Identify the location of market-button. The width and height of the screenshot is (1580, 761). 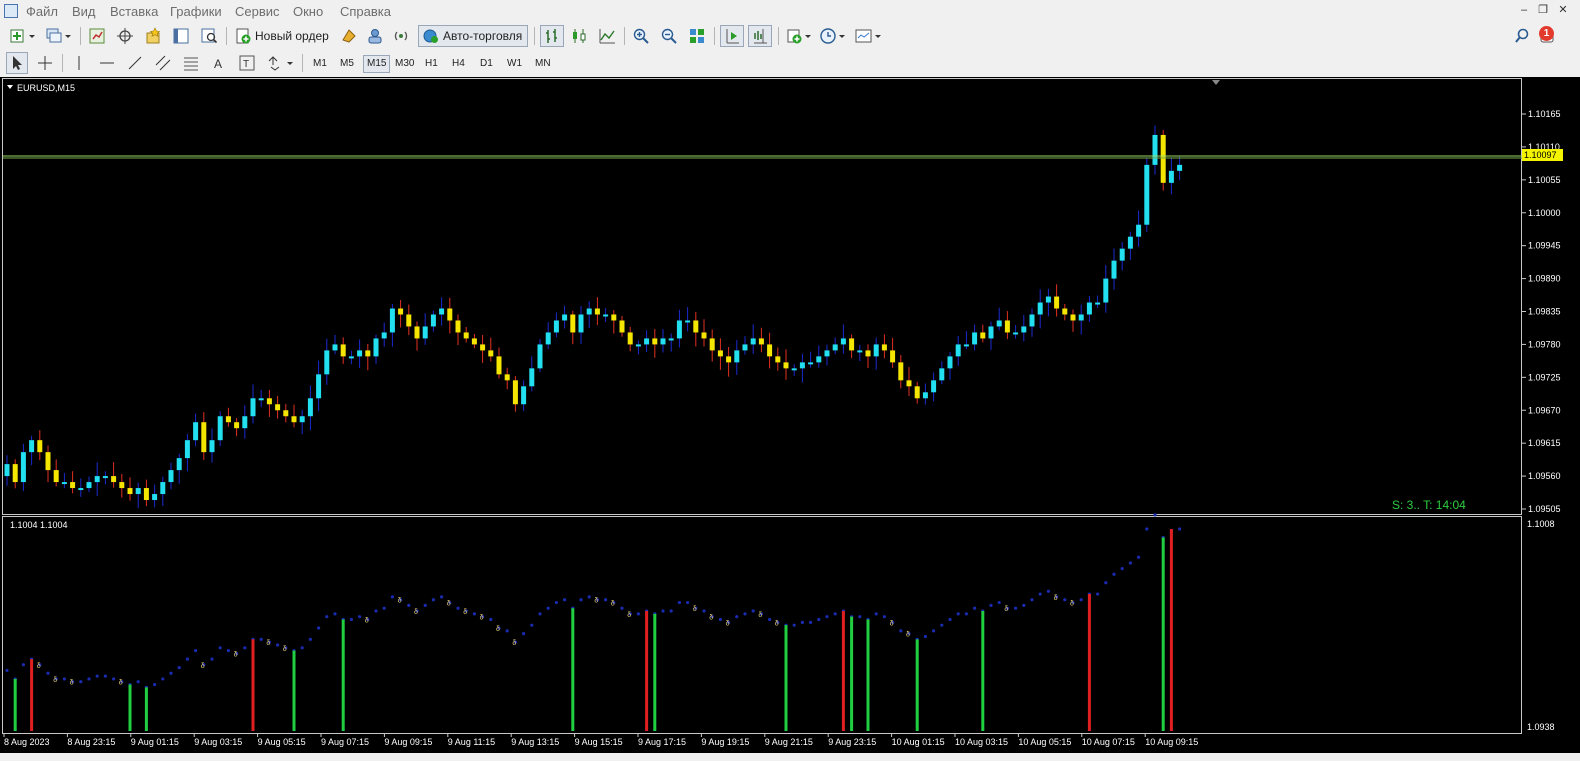
(401, 36).